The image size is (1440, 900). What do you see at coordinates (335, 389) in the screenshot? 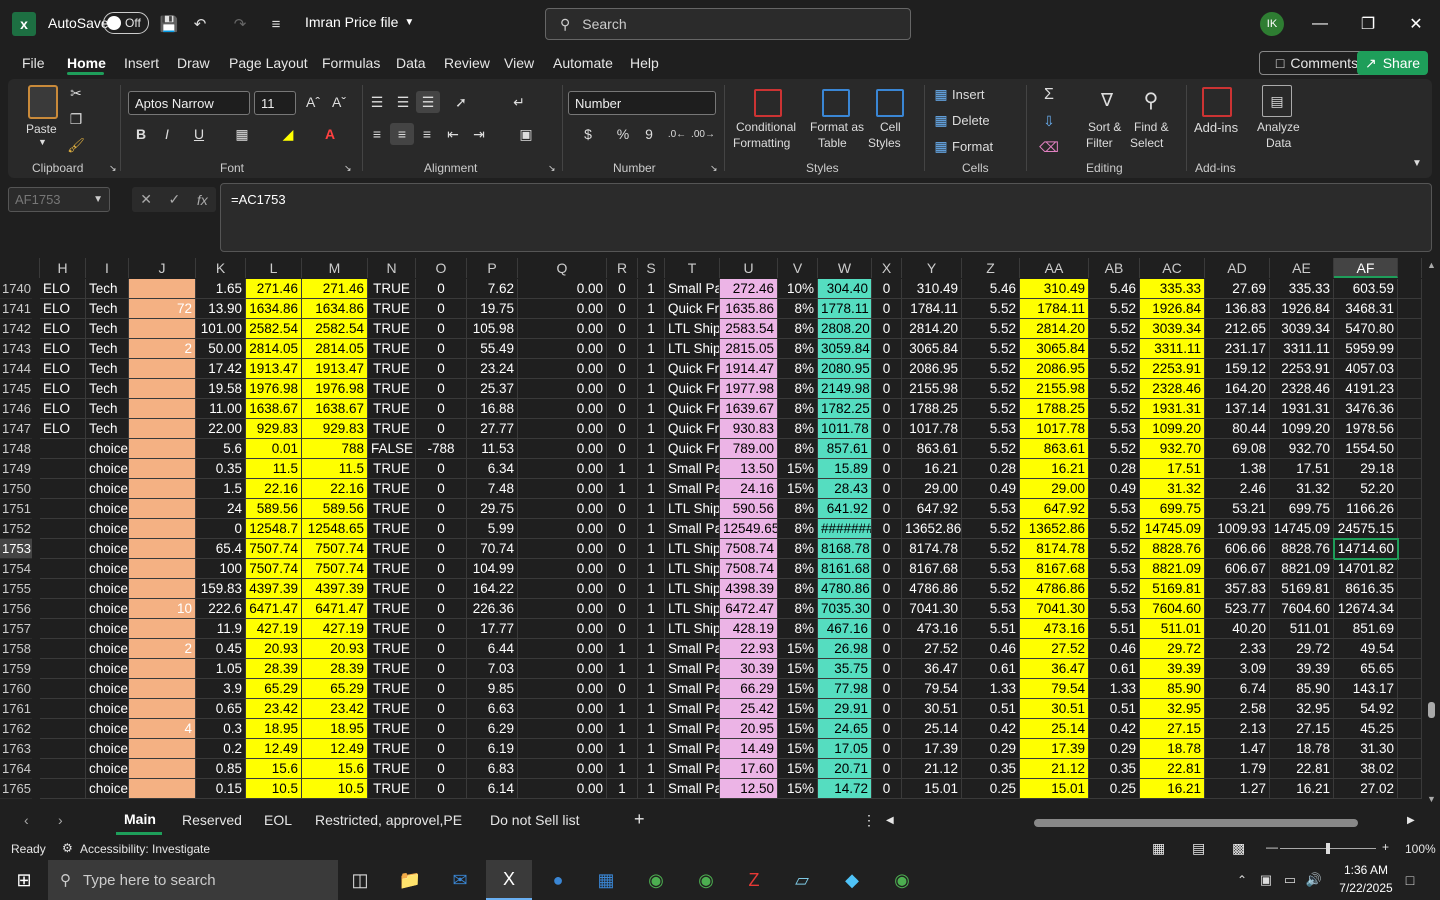
I see `cell-m: 1976.98` at bounding box center [335, 389].